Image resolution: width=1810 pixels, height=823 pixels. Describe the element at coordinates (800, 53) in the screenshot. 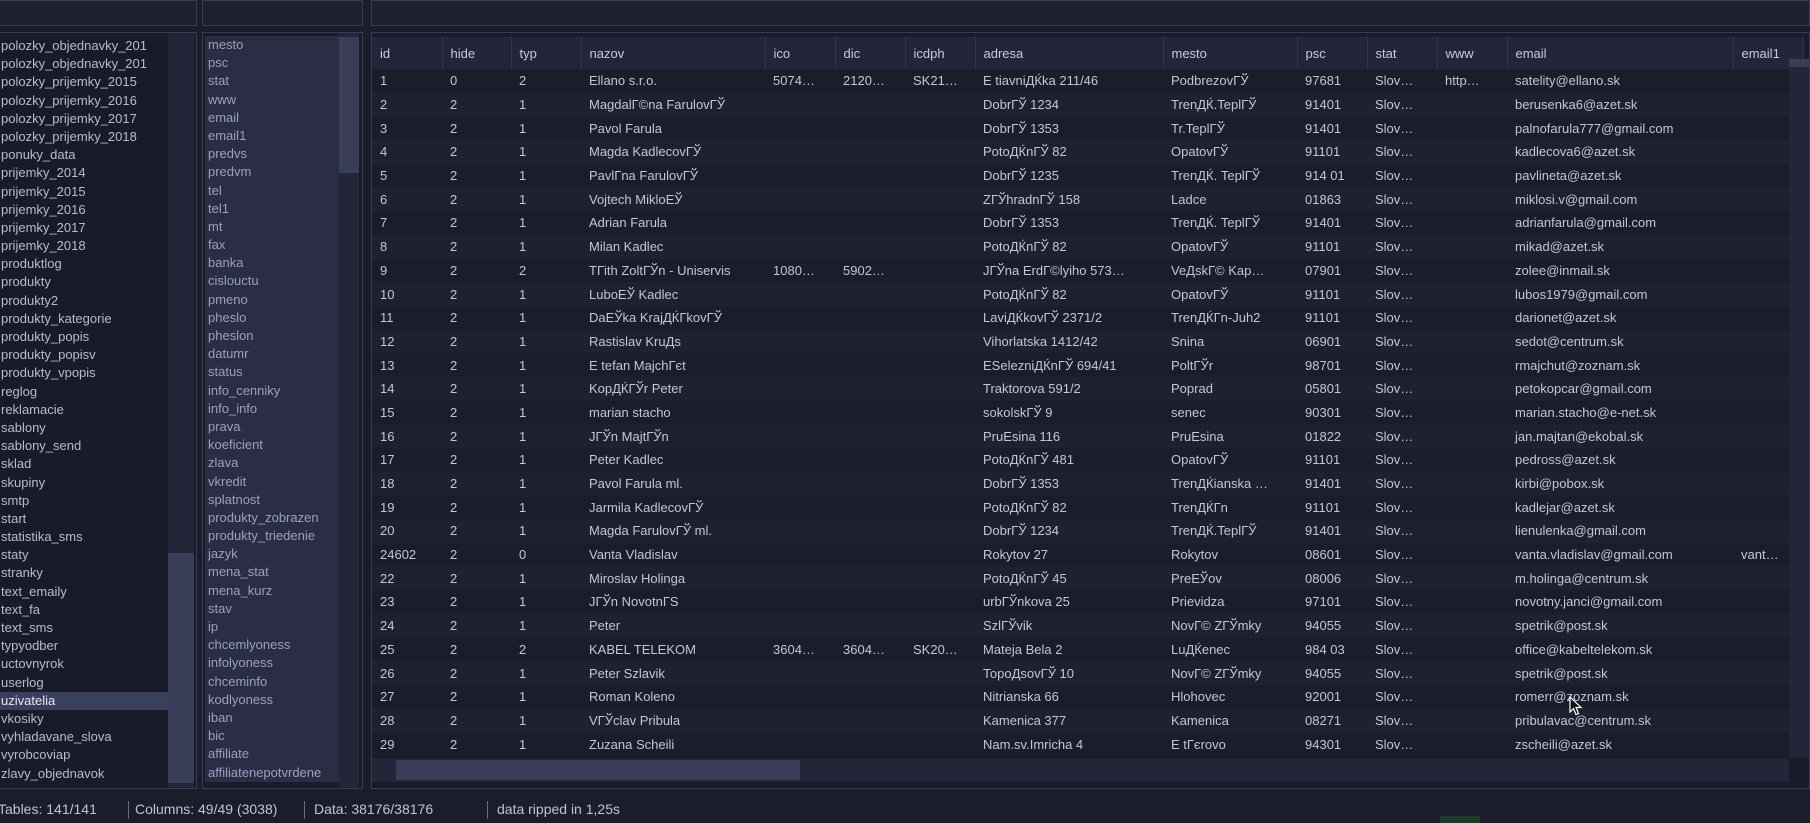

I see `column-header-ico: ico` at that location.